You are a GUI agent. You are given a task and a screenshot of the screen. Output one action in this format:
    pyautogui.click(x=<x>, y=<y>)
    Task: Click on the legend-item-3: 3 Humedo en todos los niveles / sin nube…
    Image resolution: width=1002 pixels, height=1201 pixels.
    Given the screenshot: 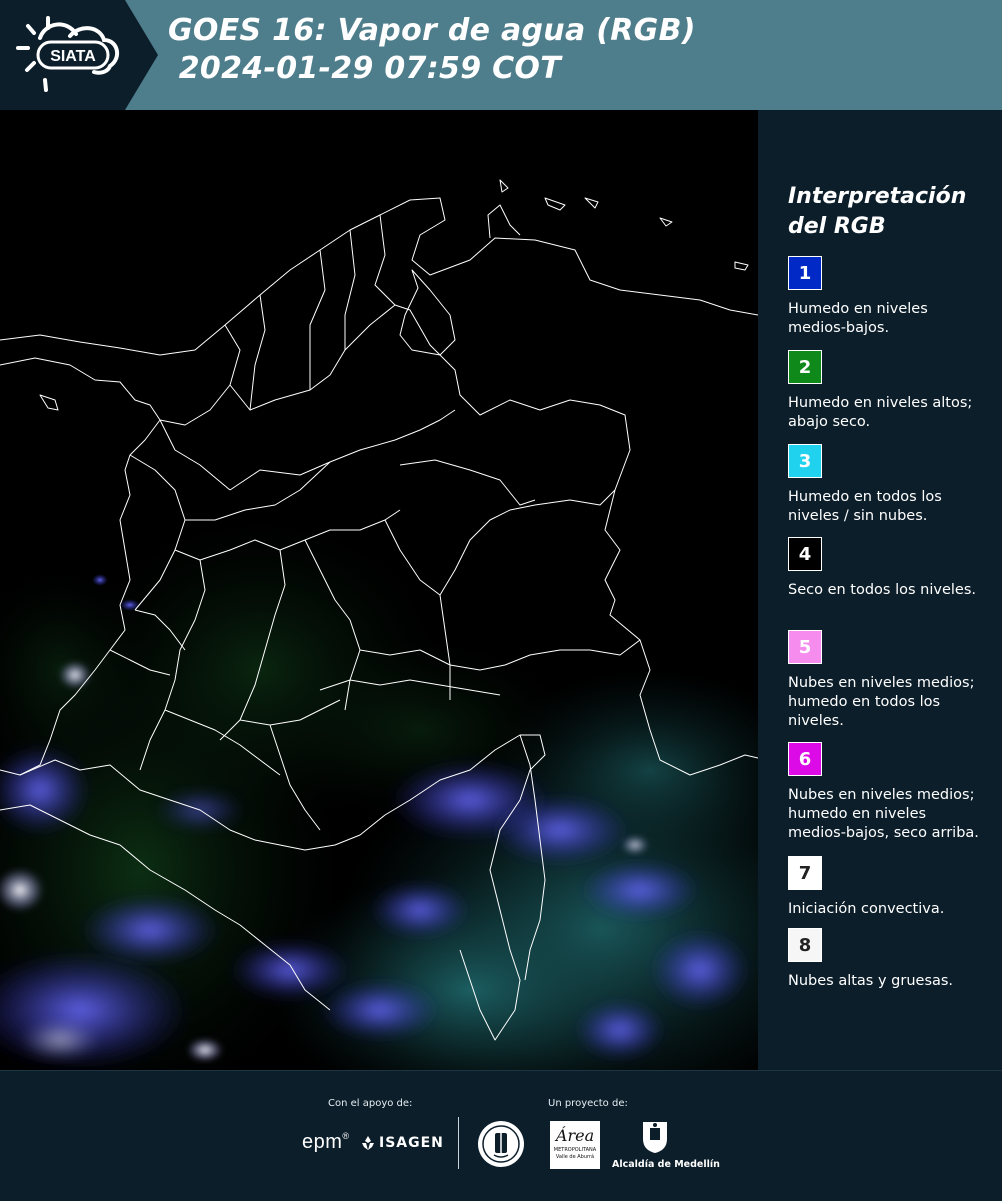 What is the action you would take?
    pyautogui.click(x=893, y=485)
    